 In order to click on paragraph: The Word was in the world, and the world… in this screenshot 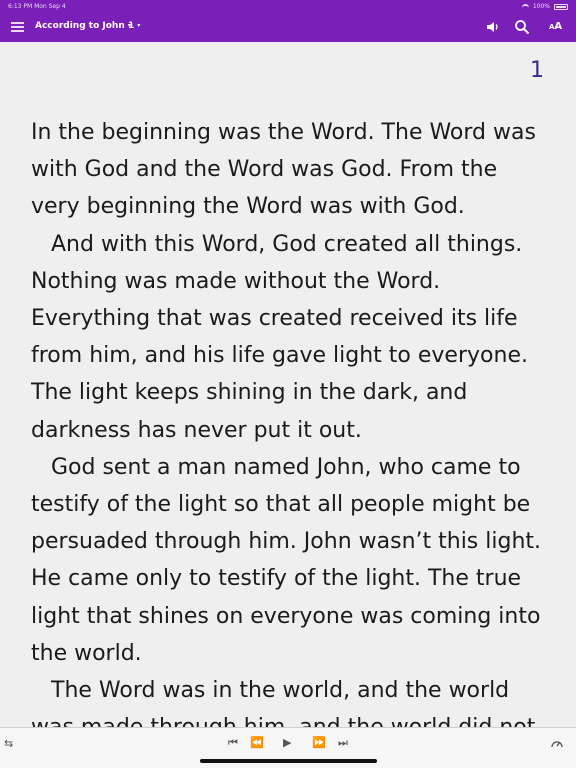, I will do `click(283, 702)`.